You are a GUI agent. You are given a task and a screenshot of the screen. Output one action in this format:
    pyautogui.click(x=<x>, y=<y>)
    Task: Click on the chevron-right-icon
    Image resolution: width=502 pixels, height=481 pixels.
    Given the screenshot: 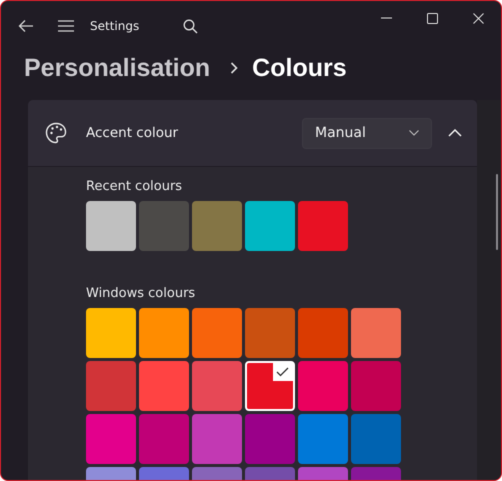 What is the action you would take?
    pyautogui.click(x=234, y=68)
    